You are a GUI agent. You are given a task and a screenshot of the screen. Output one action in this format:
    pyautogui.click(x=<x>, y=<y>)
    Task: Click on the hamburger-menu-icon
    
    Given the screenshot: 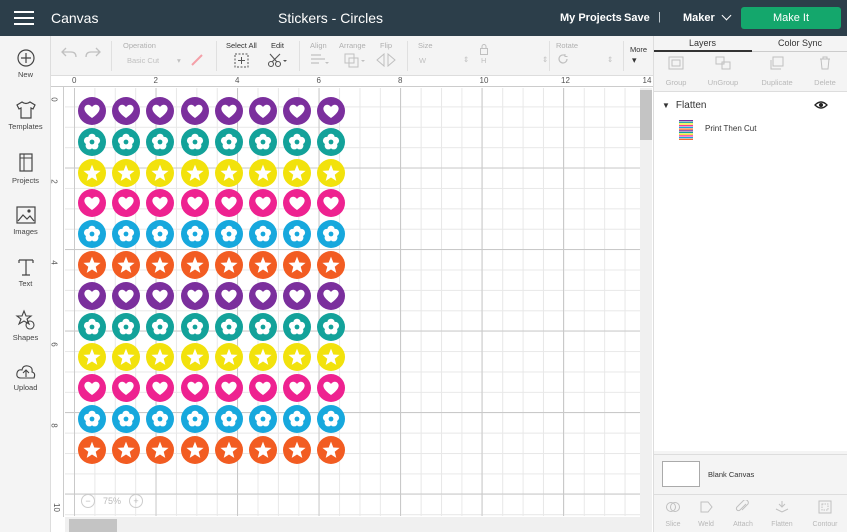 What is the action you would take?
    pyautogui.click(x=24, y=18)
    